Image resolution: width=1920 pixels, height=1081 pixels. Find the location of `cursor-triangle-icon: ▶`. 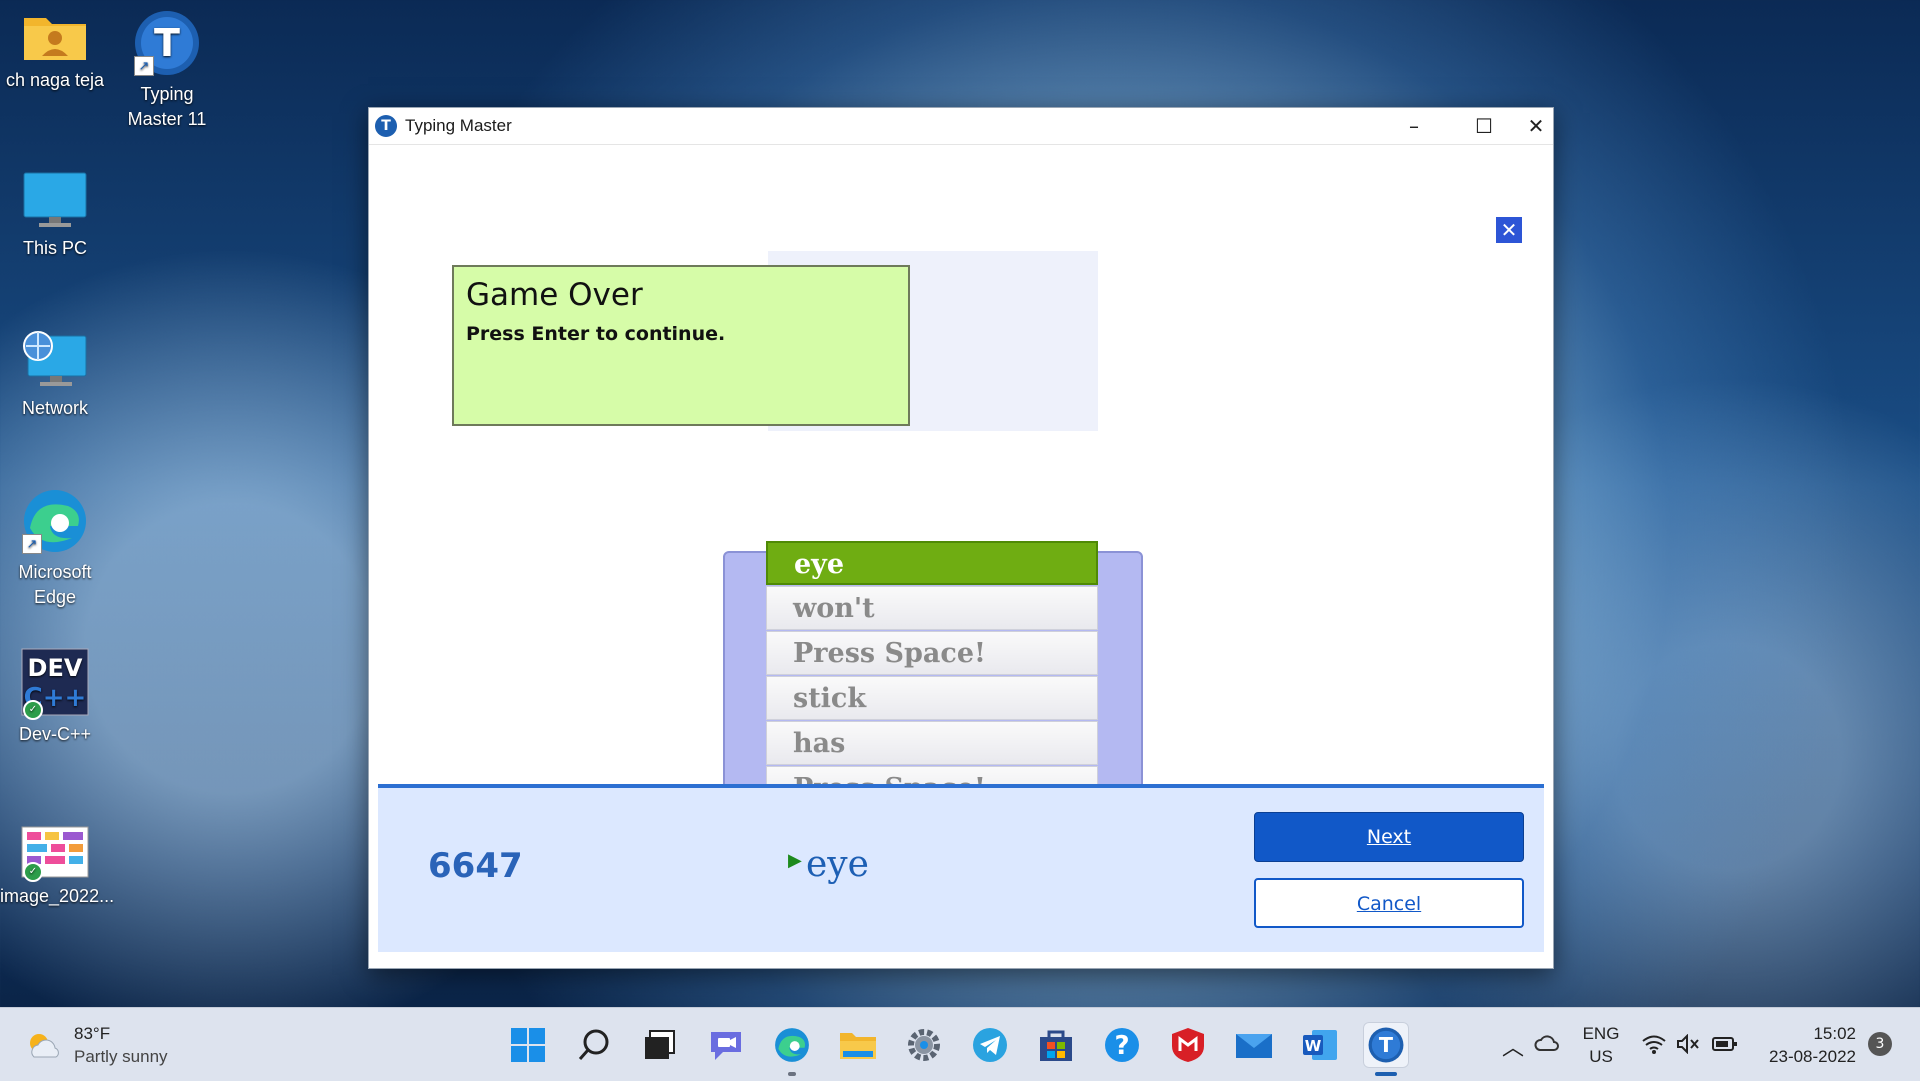

cursor-triangle-icon: ▶ is located at coordinates (795, 860).